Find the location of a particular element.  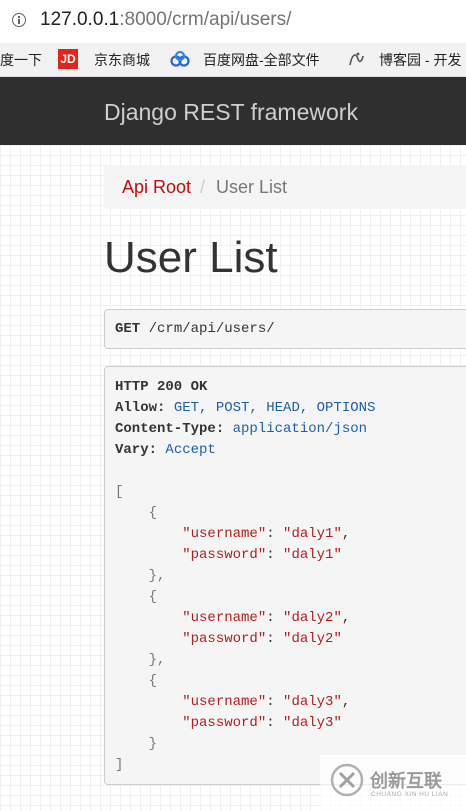

url-host: 127.0.0.1 is located at coordinates (80, 19).